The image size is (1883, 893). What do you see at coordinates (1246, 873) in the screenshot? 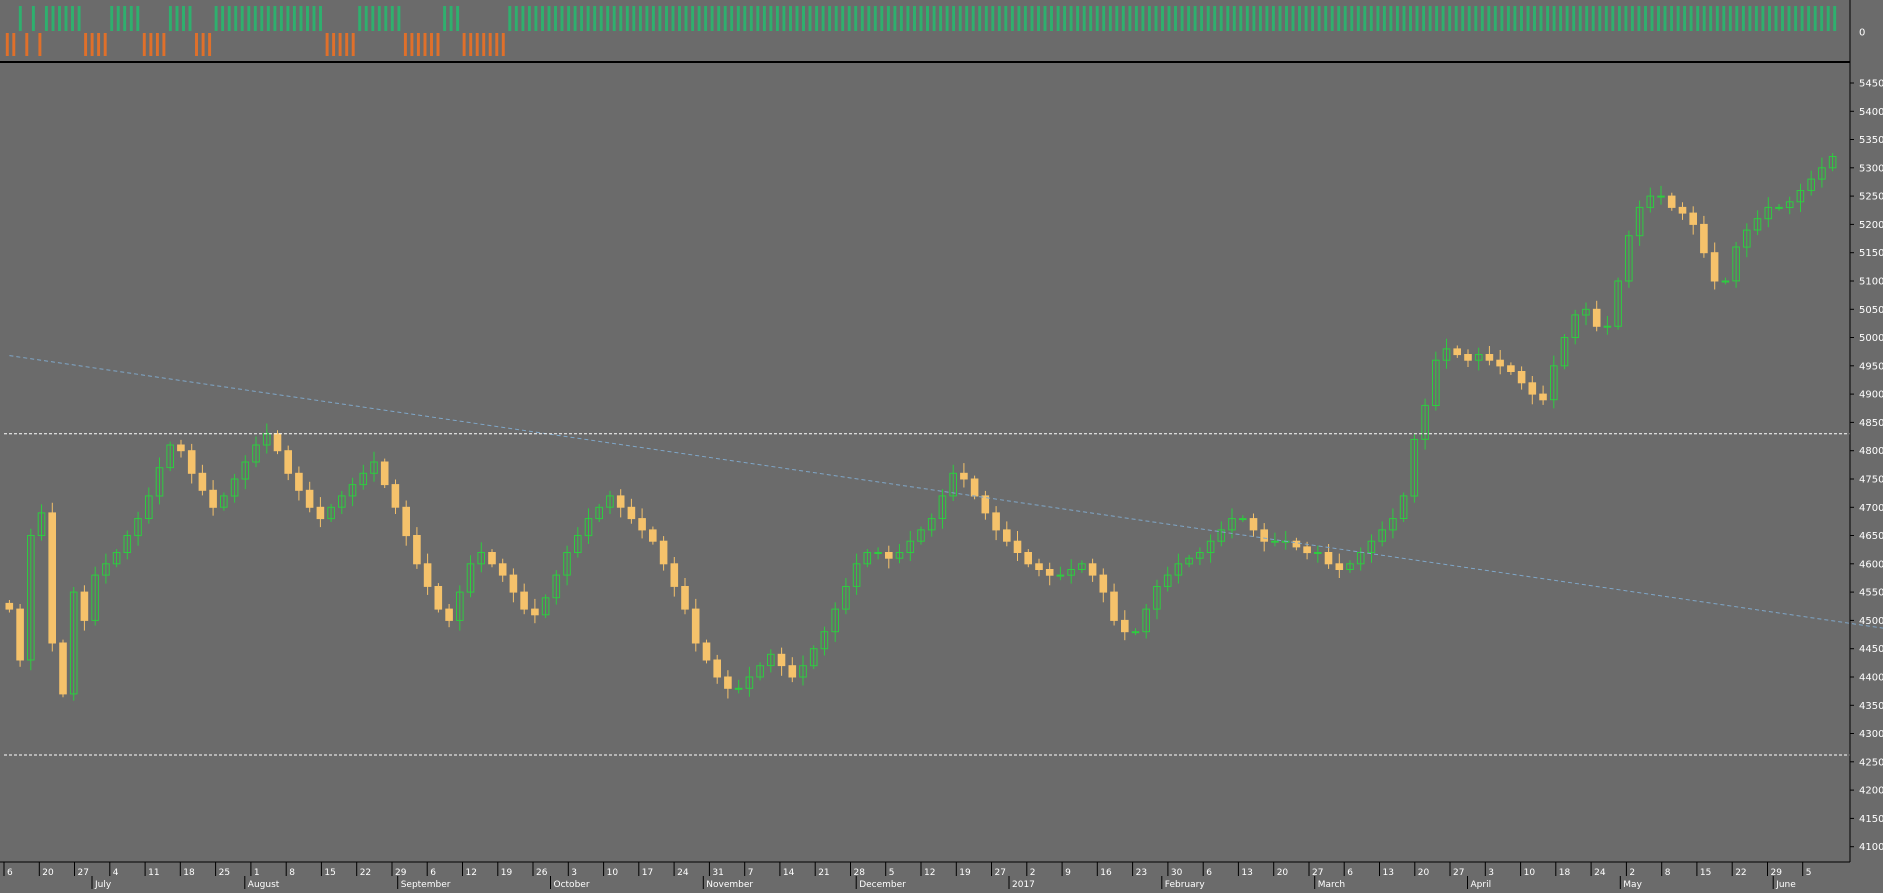
I see `x-day-label: 13` at bounding box center [1246, 873].